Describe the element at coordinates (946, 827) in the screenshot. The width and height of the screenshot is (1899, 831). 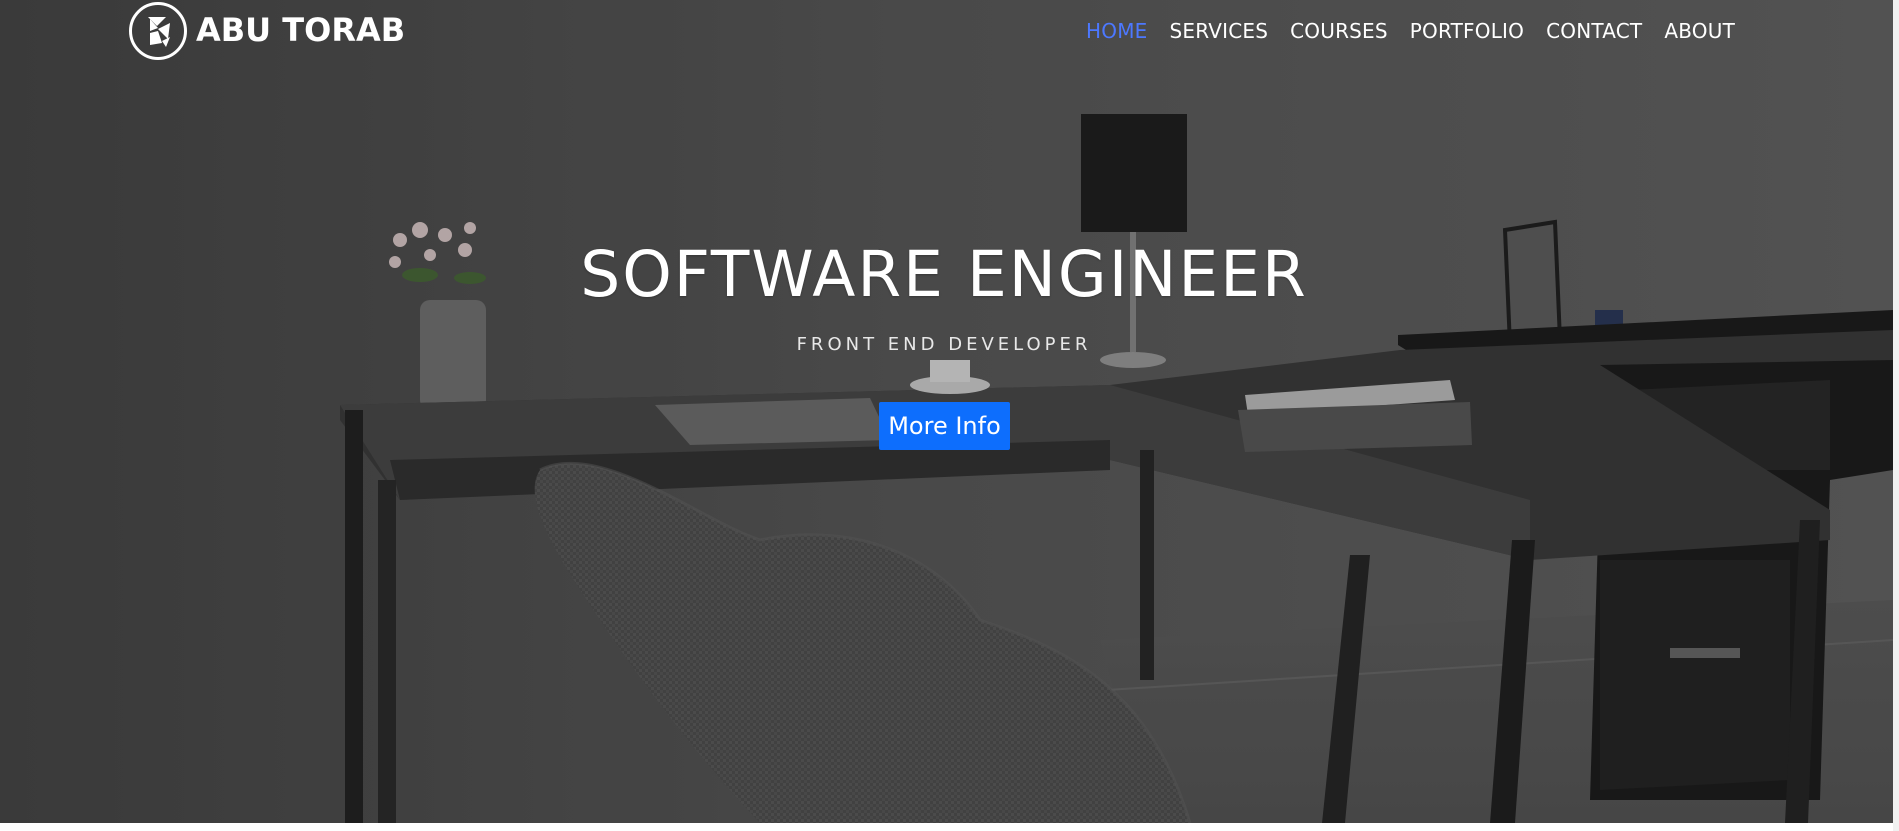
I see `page-bottom-edge` at that location.